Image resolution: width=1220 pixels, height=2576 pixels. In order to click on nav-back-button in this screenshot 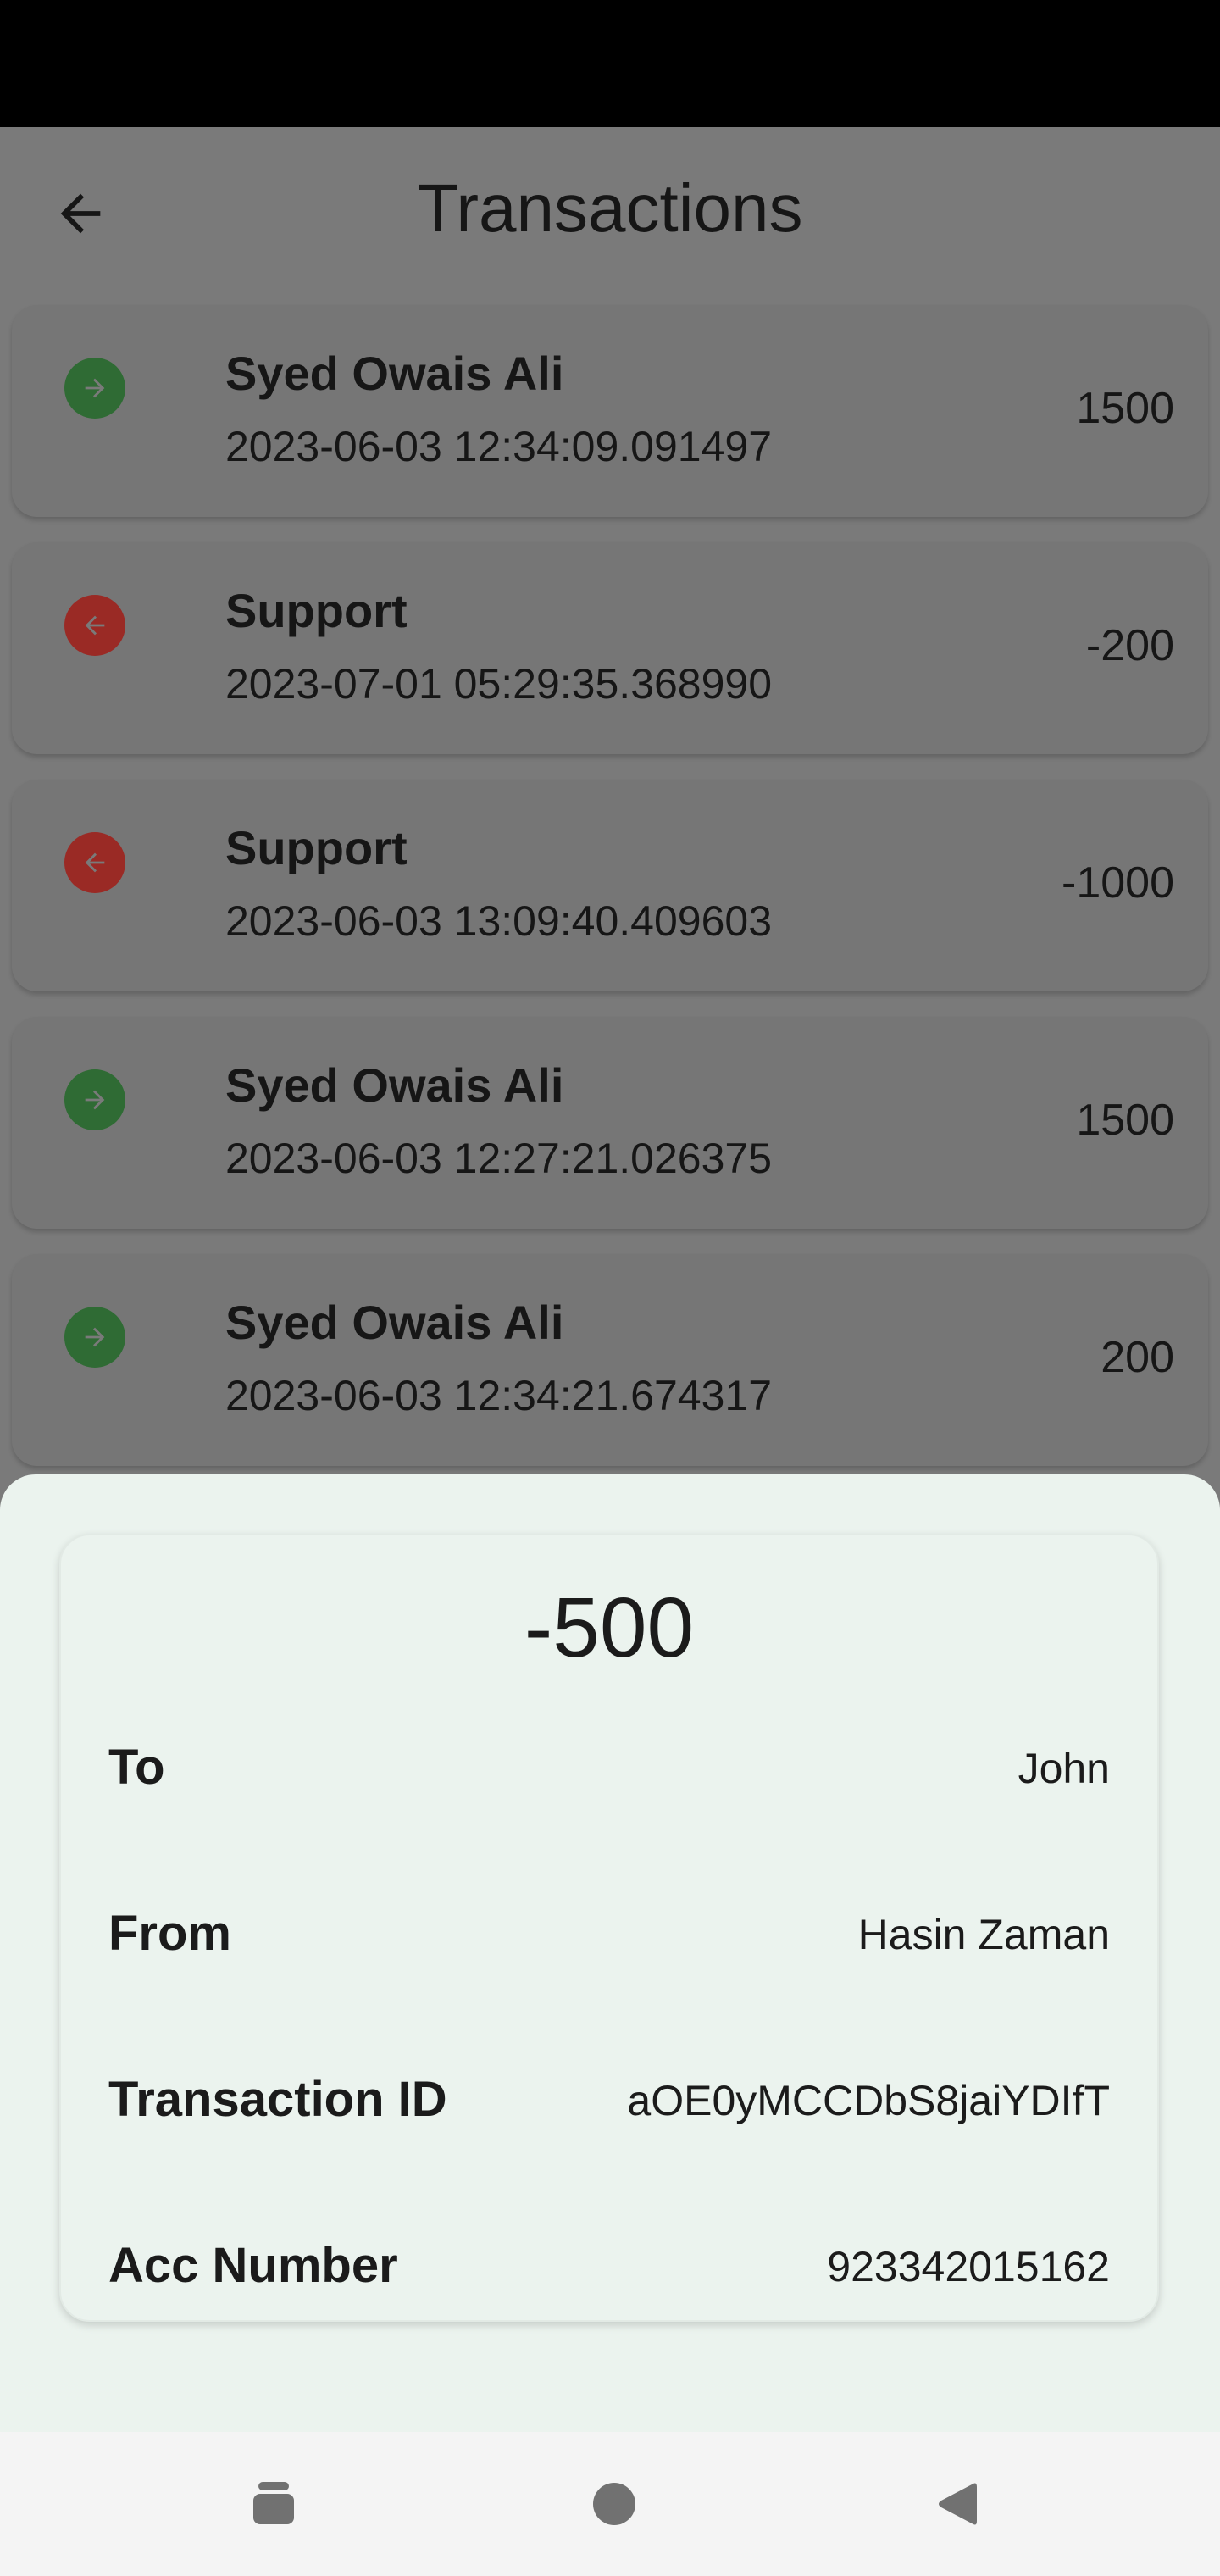, I will do `click(957, 2504)`.